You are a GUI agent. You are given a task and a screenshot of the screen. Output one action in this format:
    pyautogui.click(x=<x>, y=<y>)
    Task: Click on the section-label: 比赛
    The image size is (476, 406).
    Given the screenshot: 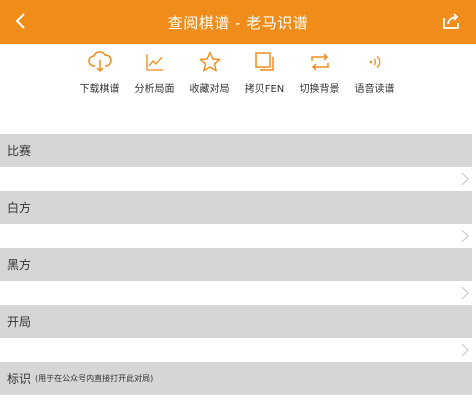 What is the action you would take?
    pyautogui.click(x=19, y=151)
    